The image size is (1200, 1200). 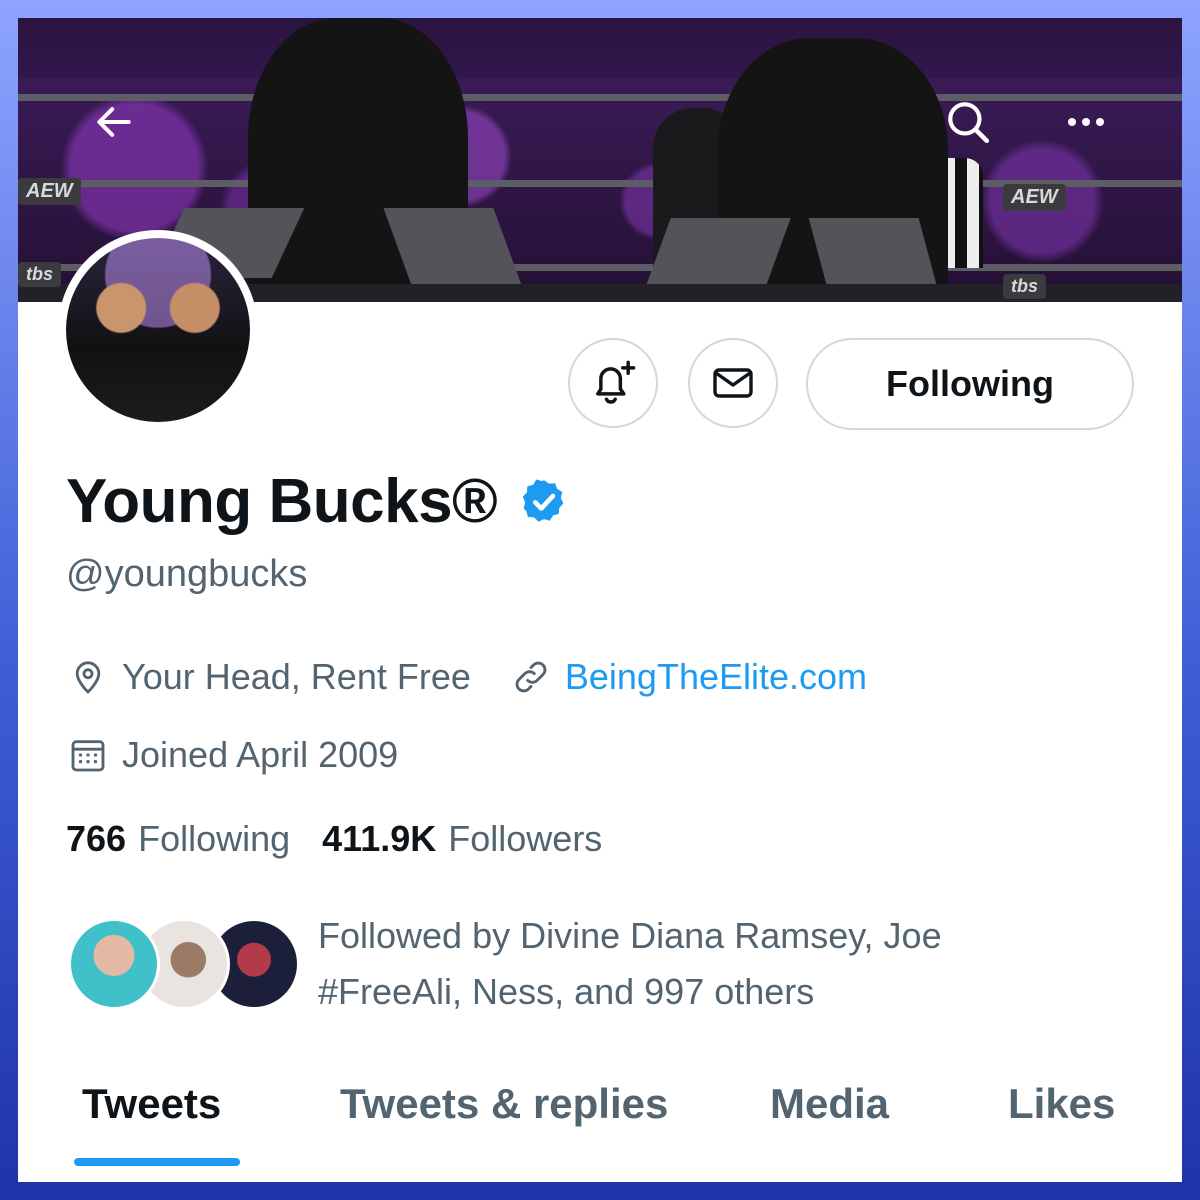 What do you see at coordinates (379, 838) in the screenshot?
I see `followers-count: 411.9K` at bounding box center [379, 838].